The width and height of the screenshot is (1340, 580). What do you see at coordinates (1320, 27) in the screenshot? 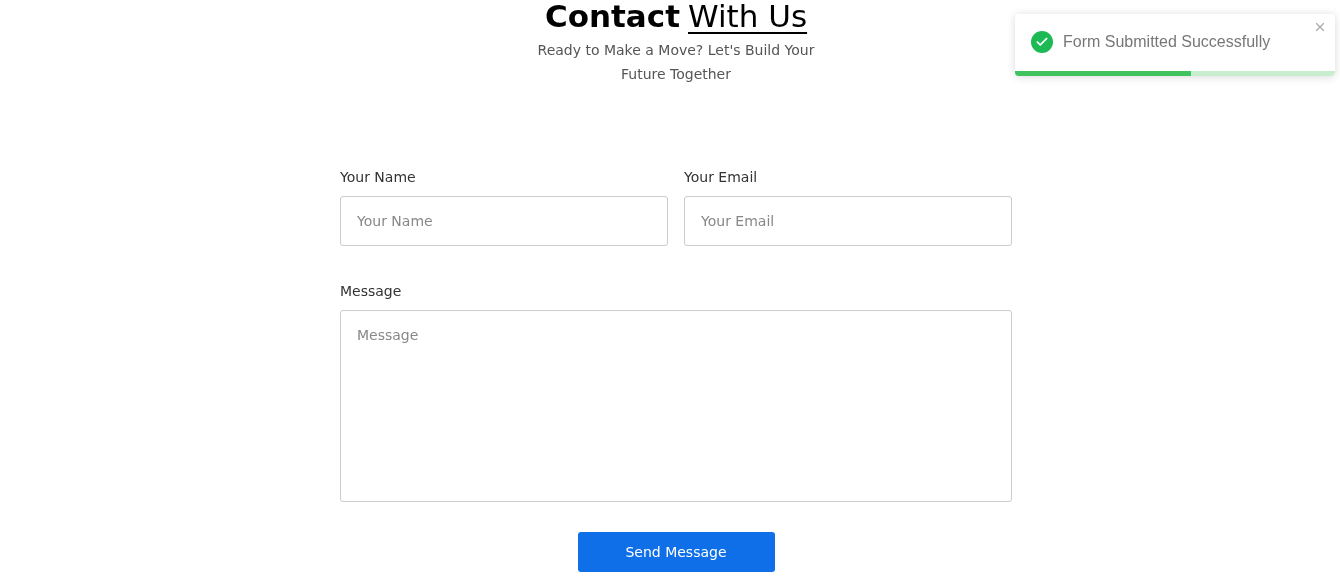
I see `close-icon` at bounding box center [1320, 27].